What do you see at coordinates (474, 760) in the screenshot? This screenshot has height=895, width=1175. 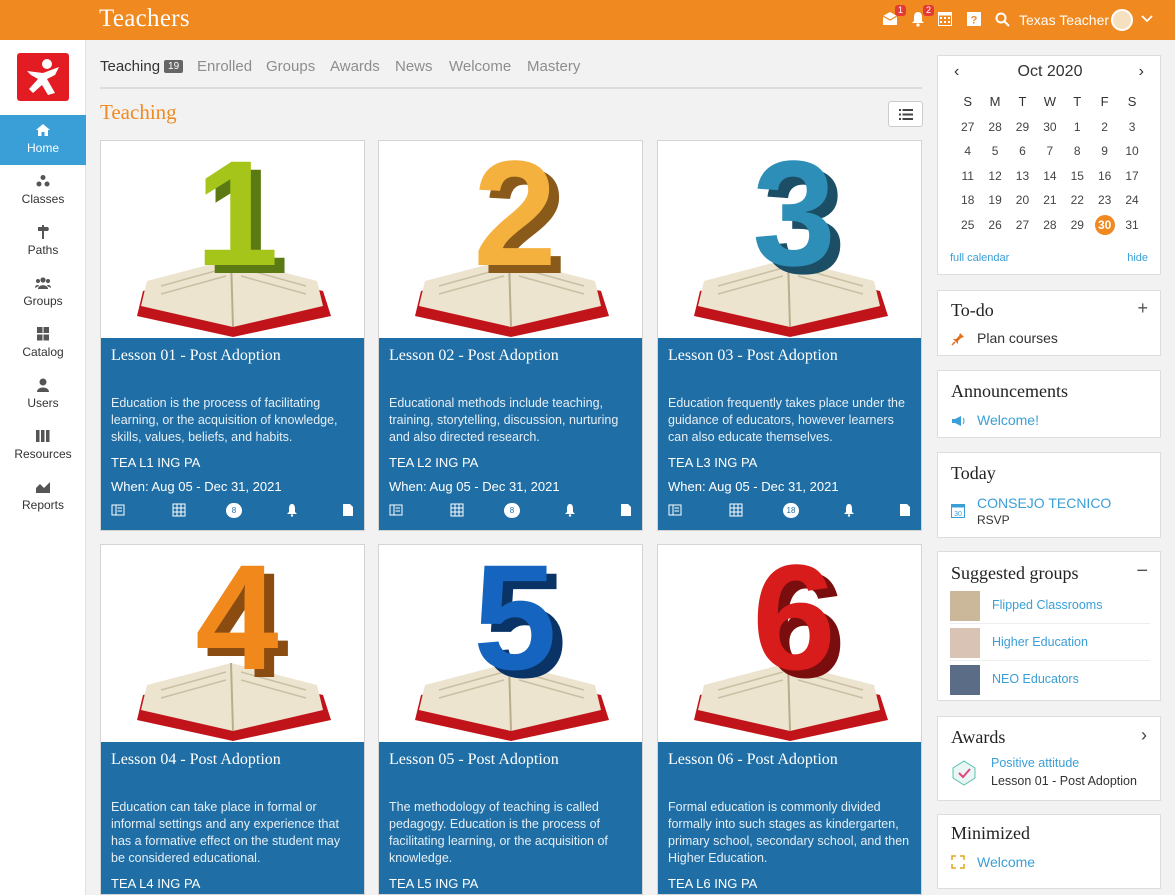 I see `course-title: Lesson 05 - Post Adoption` at bounding box center [474, 760].